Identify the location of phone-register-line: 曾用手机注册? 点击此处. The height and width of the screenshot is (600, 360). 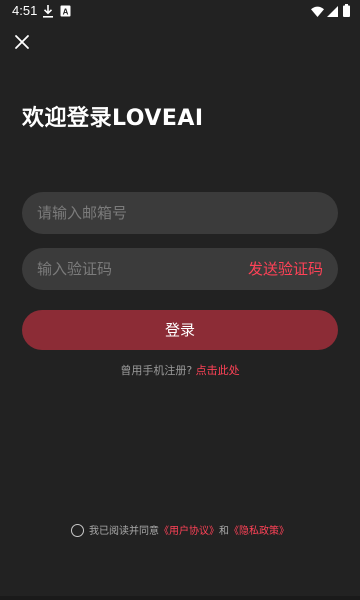
(180, 370).